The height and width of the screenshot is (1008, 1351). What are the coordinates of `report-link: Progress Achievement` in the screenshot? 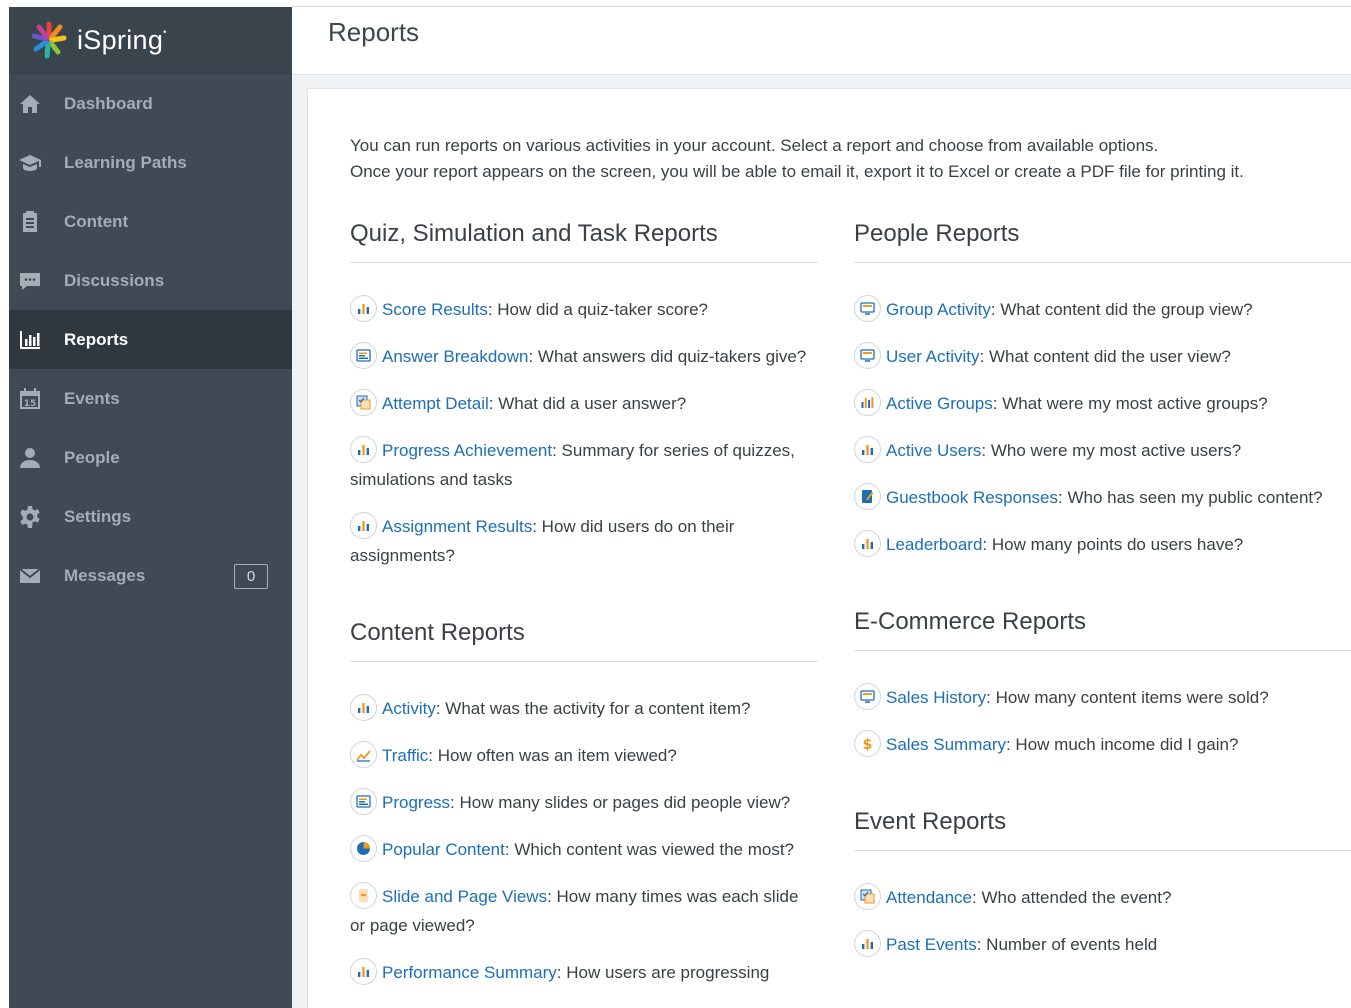 It's located at (467, 450).